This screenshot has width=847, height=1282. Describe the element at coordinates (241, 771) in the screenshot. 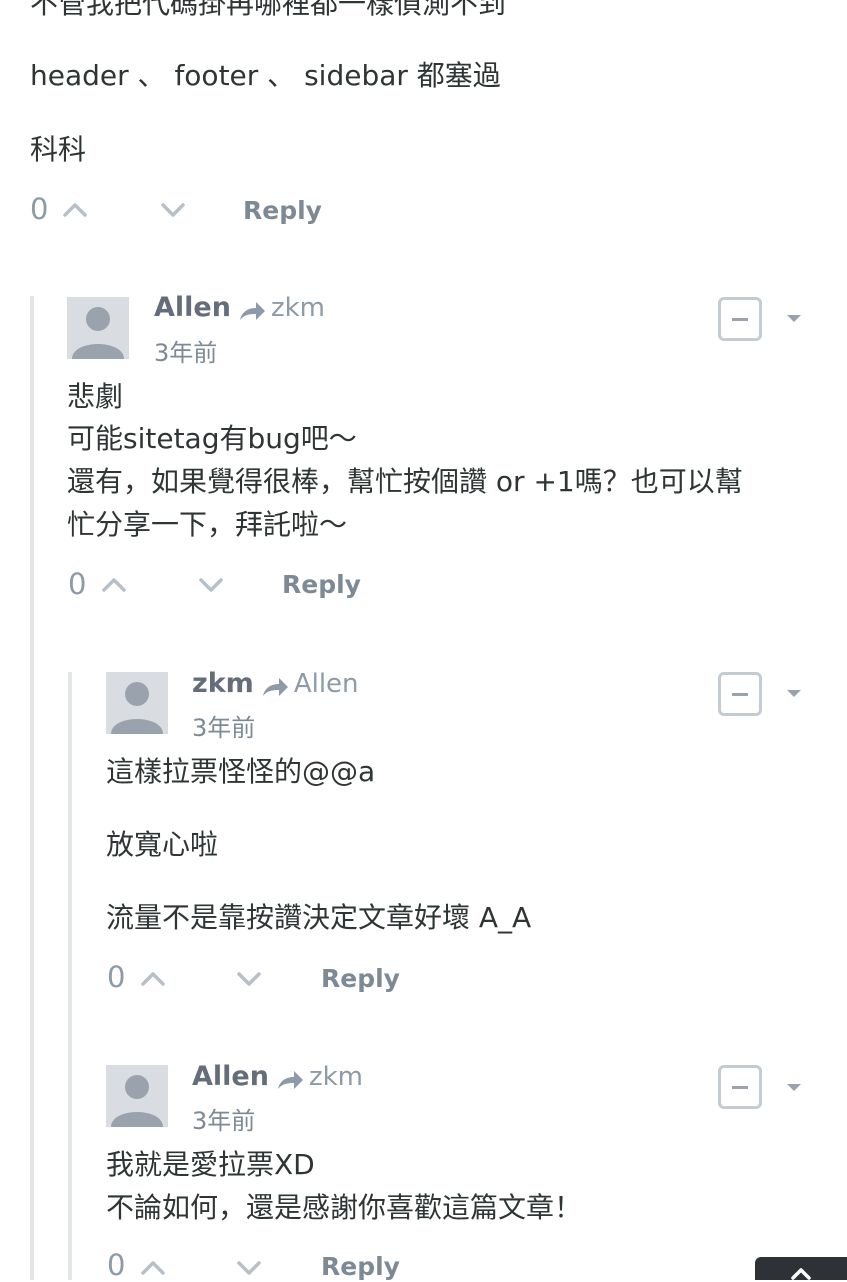

I see `comment-text-line: 這樣拉票怪怪的@@a` at that location.